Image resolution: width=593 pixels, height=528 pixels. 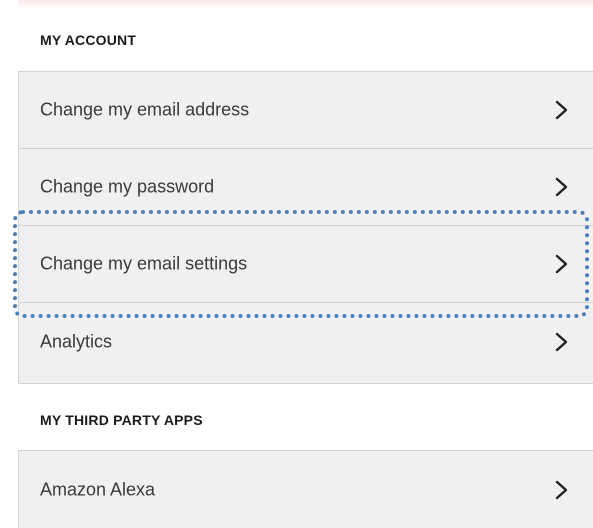 What do you see at coordinates (305, 4) in the screenshot?
I see `top-header-strip` at bounding box center [305, 4].